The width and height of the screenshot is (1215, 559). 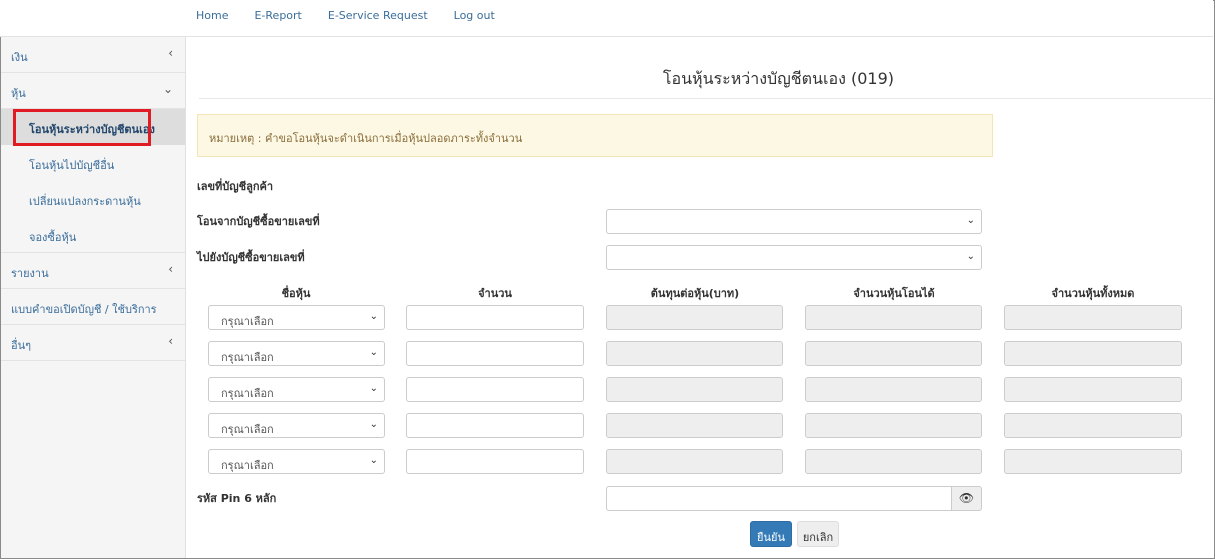 What do you see at coordinates (93, 271) in the screenshot?
I see `sidebar-item-report: รายงาน ‹` at bounding box center [93, 271].